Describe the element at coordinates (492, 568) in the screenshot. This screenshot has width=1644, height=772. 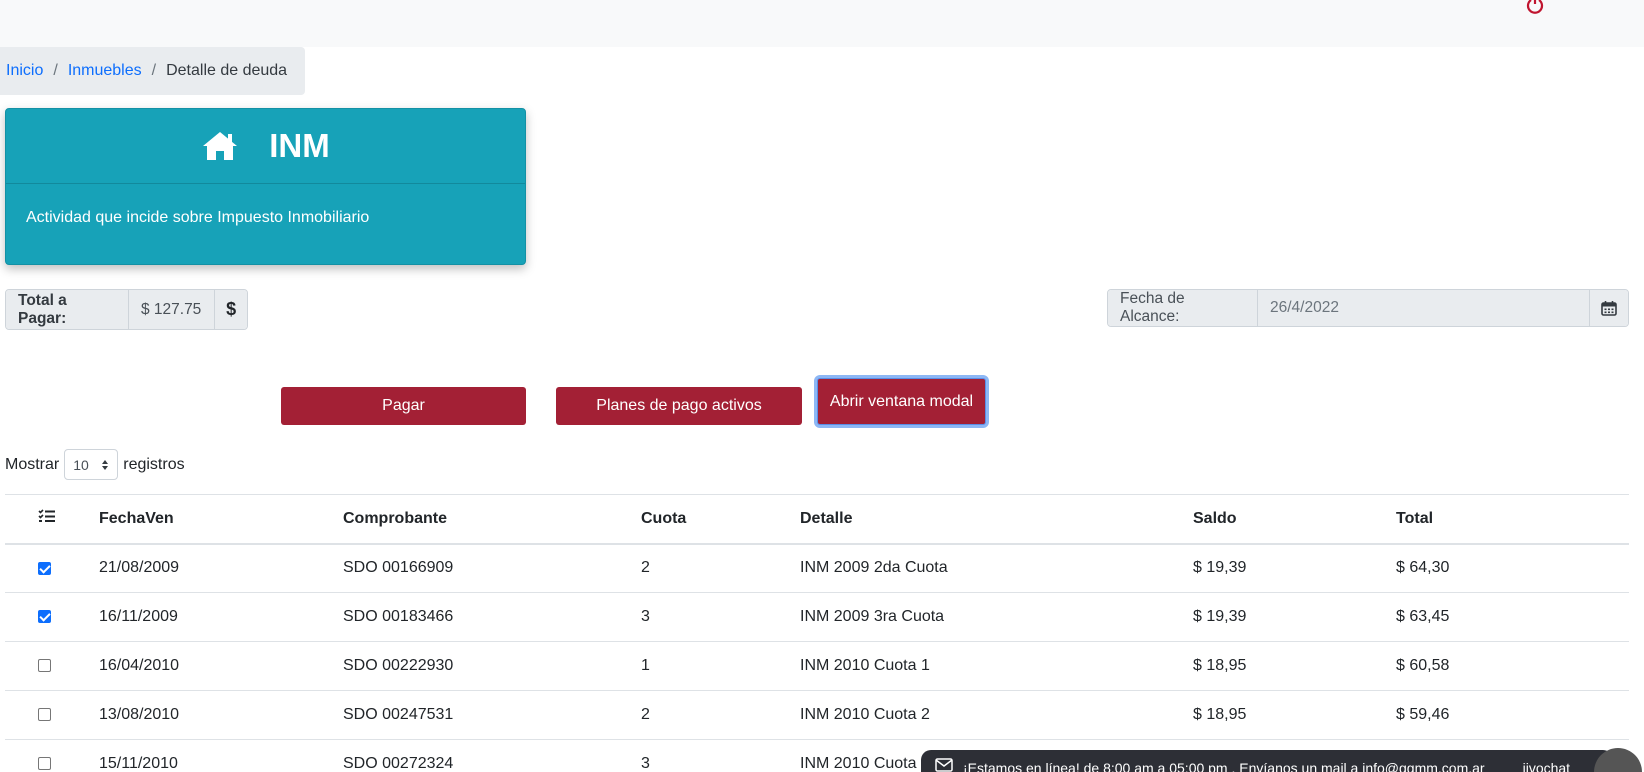
I see `table-cell: SDO 00166909` at that location.